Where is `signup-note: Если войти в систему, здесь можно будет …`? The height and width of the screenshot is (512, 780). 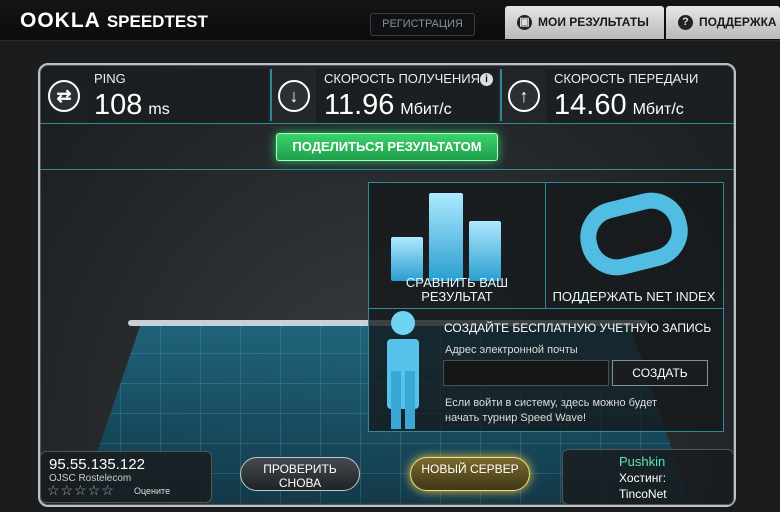
signup-note: Если войти в систему, здесь можно будет … is located at coordinates (551, 410).